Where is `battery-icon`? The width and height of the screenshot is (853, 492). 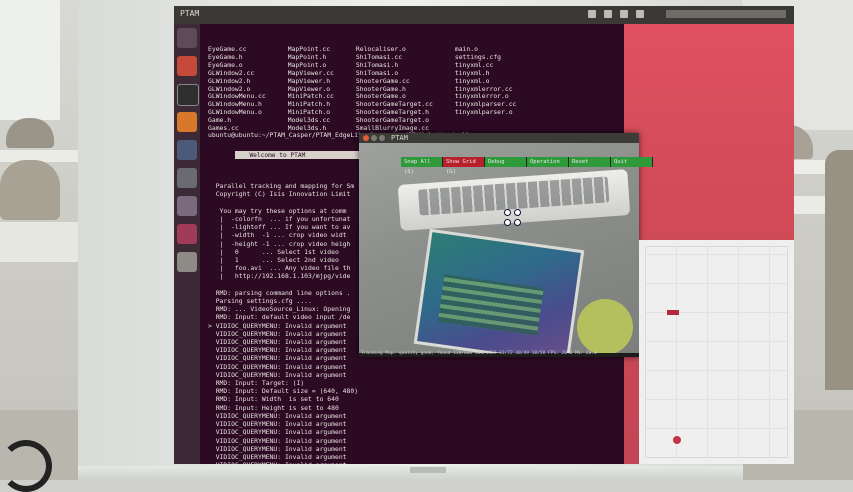
battery-icon is located at coordinates (640, 14).